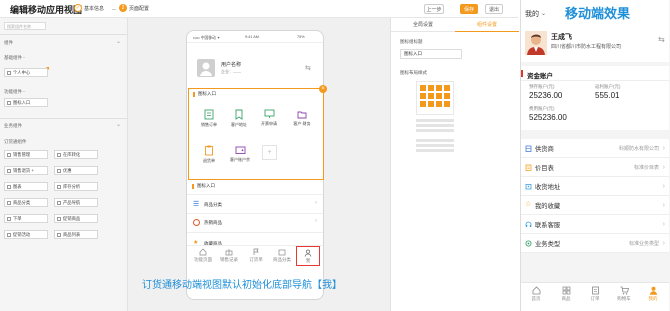 The width and height of the screenshot is (670, 311). I want to click on component-grid-item: 商品列表, so click(76, 234).